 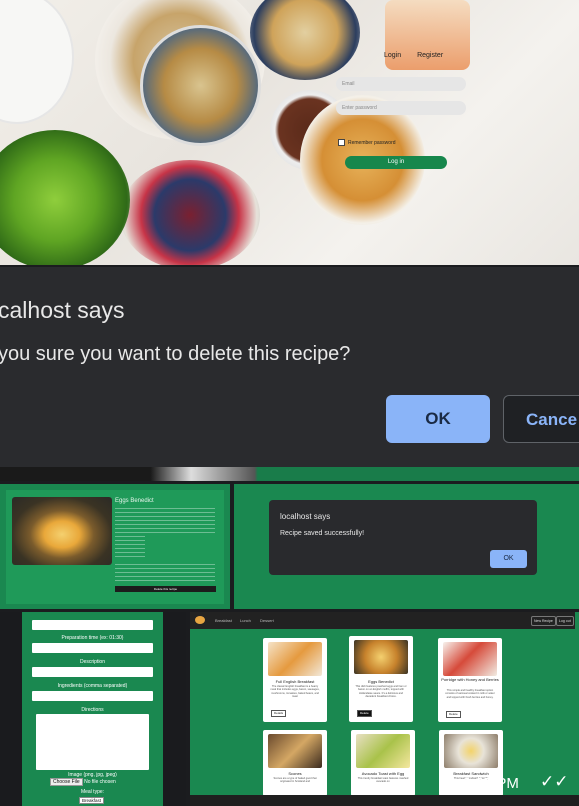 What do you see at coordinates (190, 212) in the screenshot?
I see `fruit-bowl-image` at bounding box center [190, 212].